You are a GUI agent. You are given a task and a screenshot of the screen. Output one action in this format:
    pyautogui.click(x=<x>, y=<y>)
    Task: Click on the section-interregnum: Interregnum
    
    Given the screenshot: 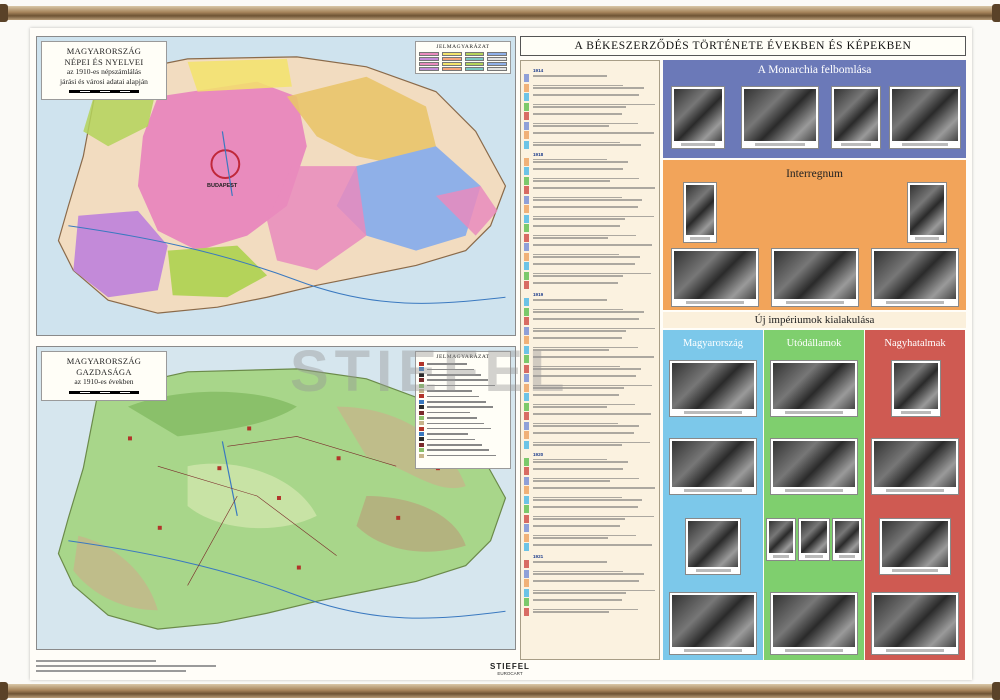 What is the action you would take?
    pyautogui.click(x=814, y=235)
    